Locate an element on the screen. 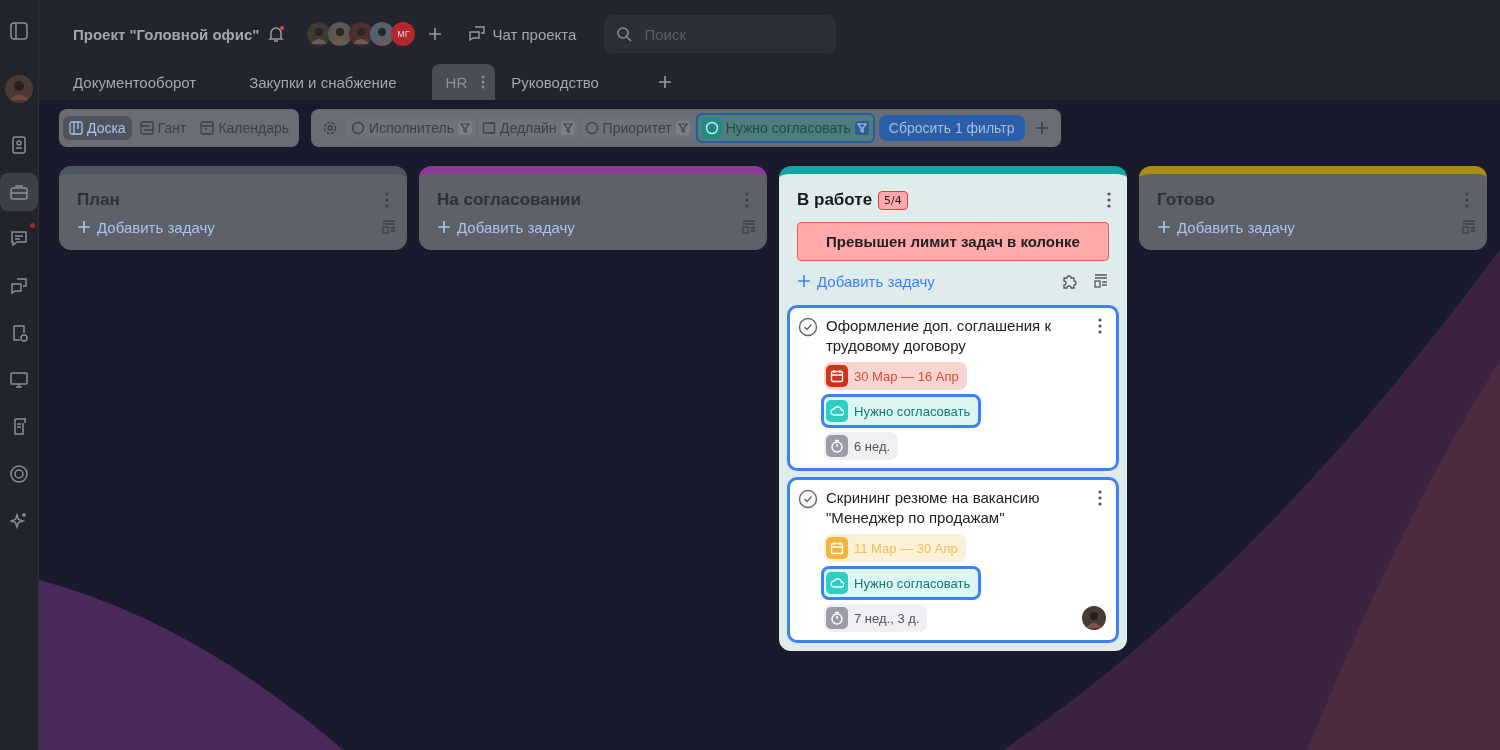 This screenshot has height=750, width=1500. project-title: Проект "Головной офис" is located at coordinates (166, 34).